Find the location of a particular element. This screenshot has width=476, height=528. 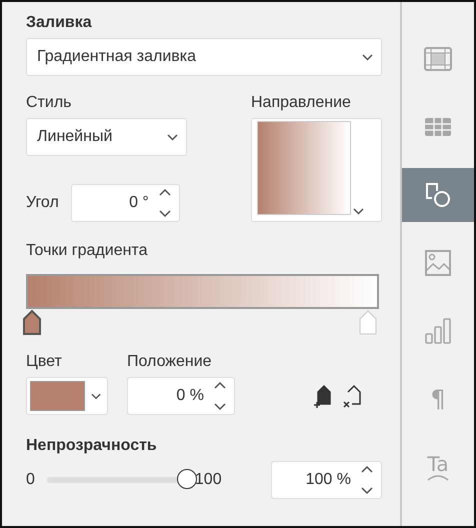

position-label: Положение is located at coordinates (170, 362).